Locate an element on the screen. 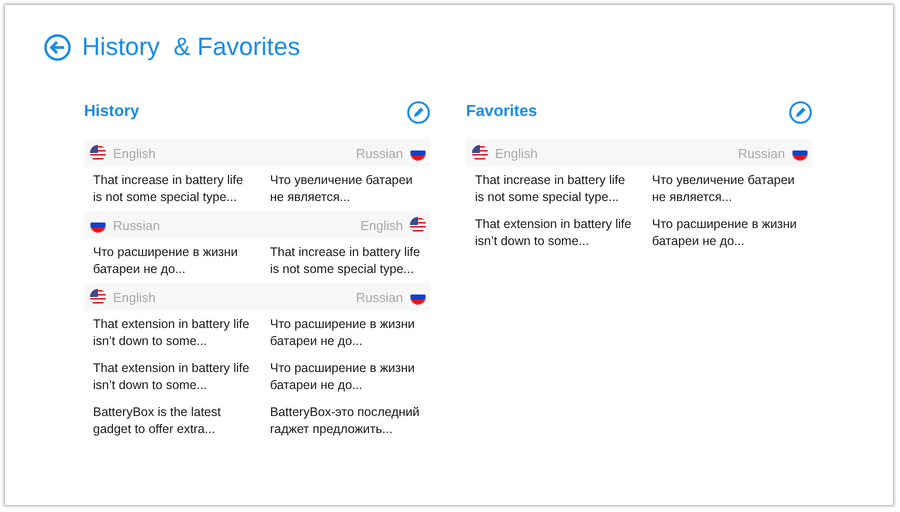 Image resolution: width=900 pixels, height=512 pixels. back-button is located at coordinates (57, 47).